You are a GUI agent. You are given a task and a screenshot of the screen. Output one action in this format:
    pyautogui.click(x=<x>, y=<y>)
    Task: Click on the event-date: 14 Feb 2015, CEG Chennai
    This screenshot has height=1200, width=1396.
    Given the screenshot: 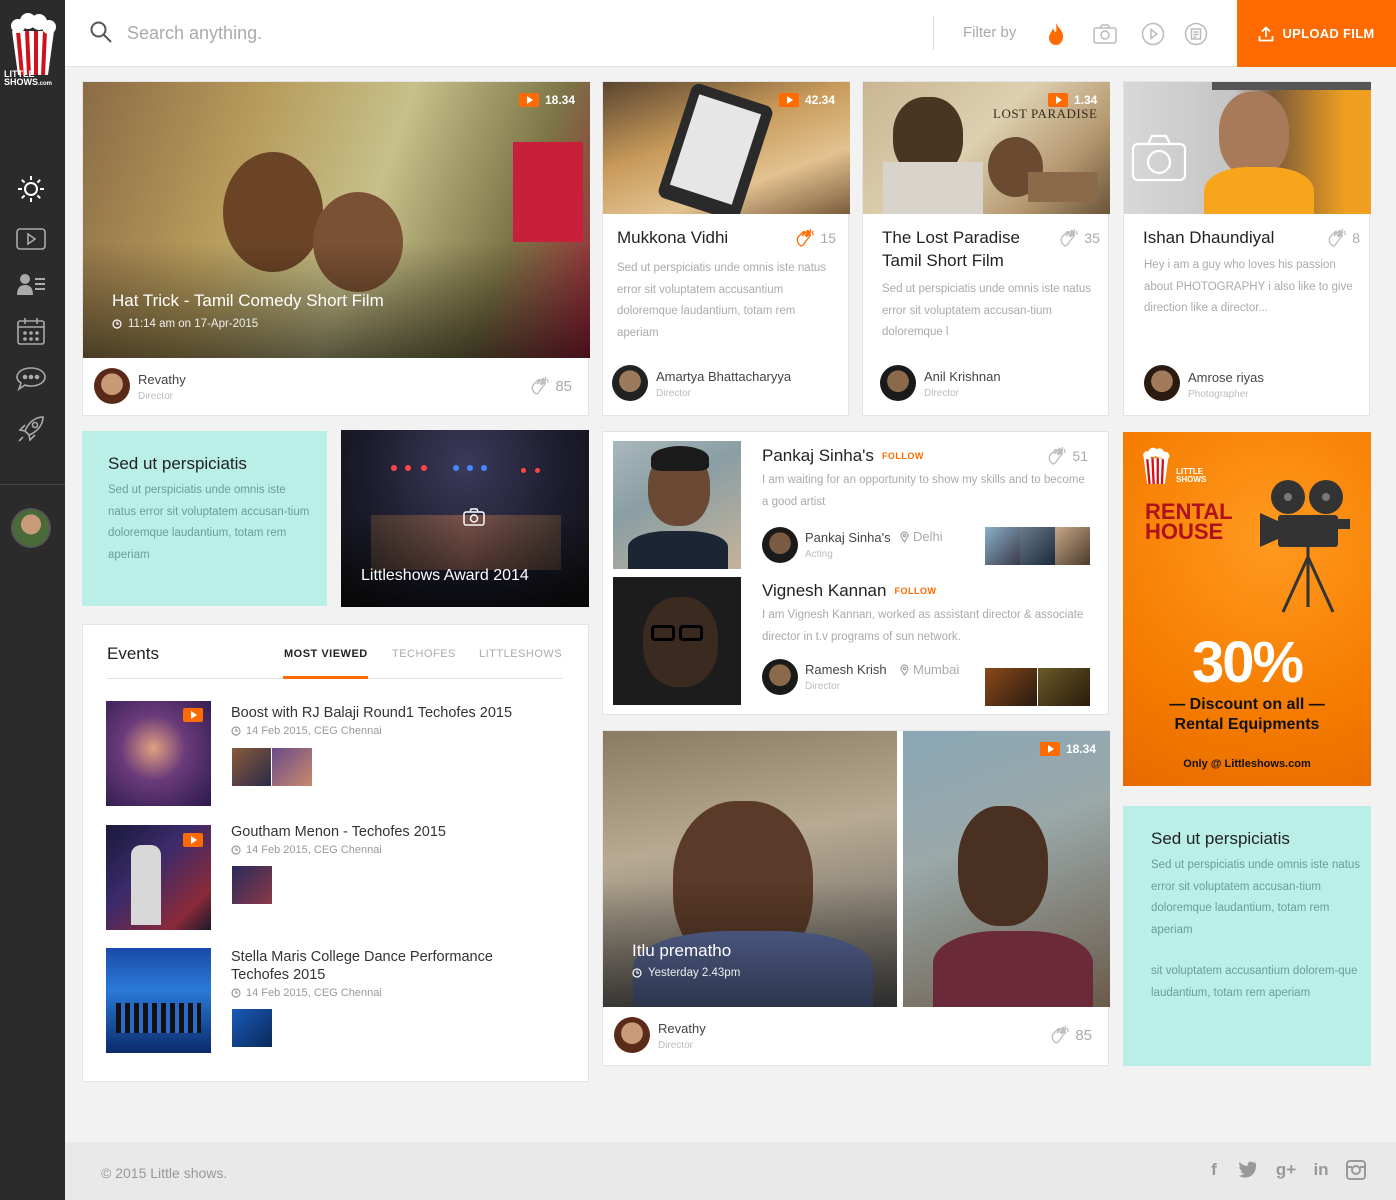 What is the action you would take?
    pyautogui.click(x=306, y=993)
    